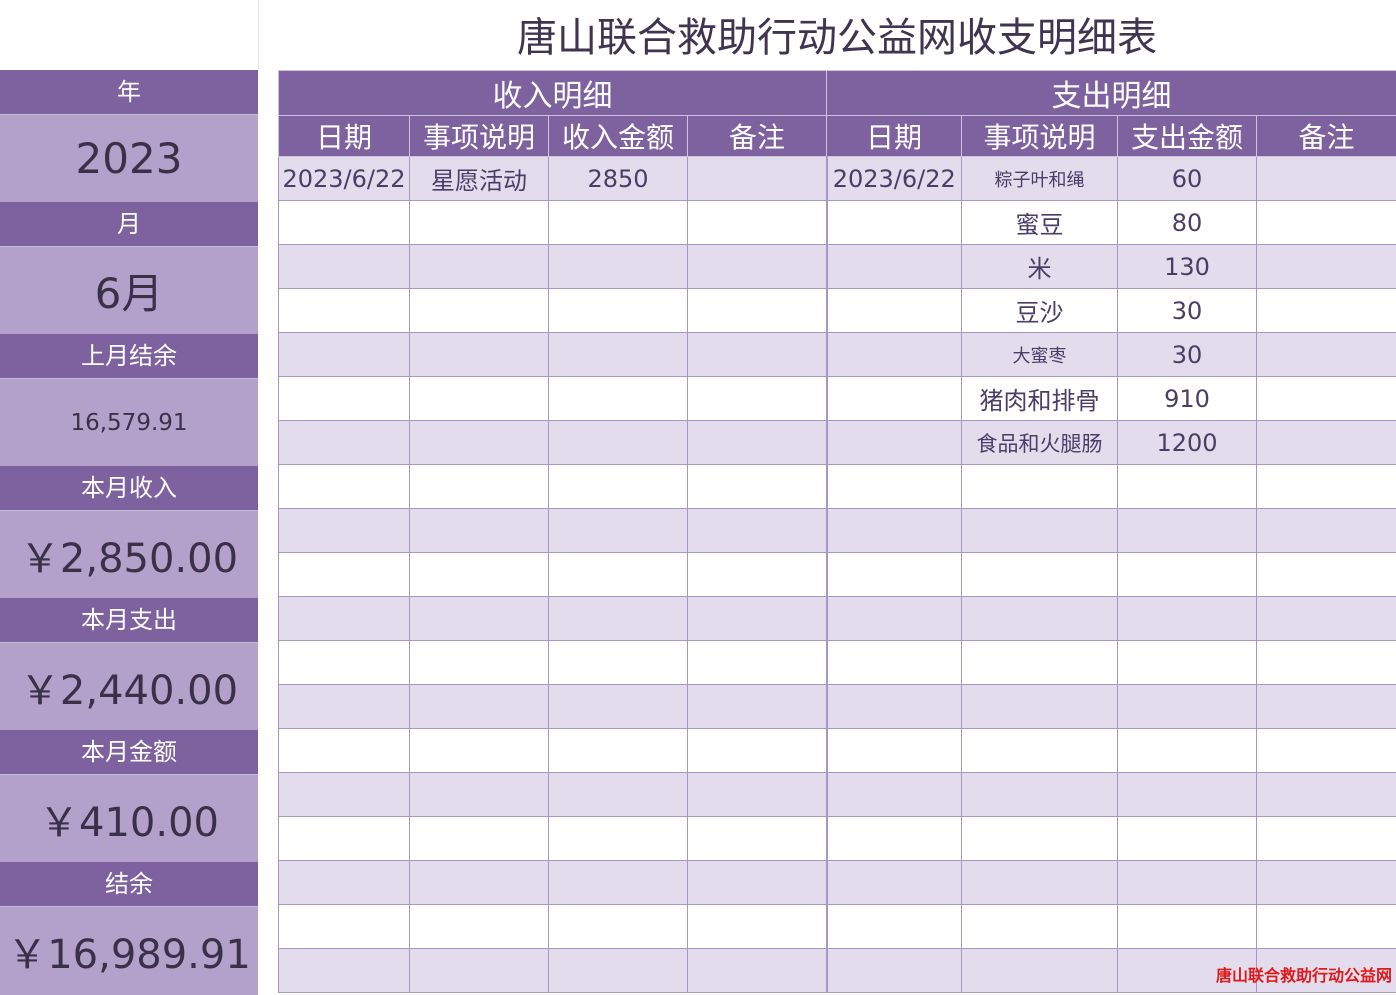 This screenshot has height=995, width=1396. What do you see at coordinates (1040, 223) in the screenshot?
I see `expense-cell: 蜜豆` at bounding box center [1040, 223].